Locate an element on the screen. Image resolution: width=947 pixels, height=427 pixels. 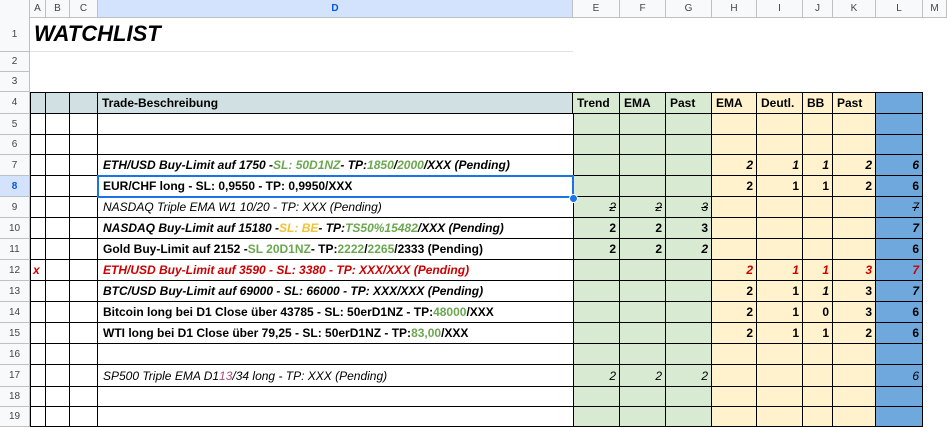
header-trade-description: Trade-Beschreibung is located at coordinates (335, 103).